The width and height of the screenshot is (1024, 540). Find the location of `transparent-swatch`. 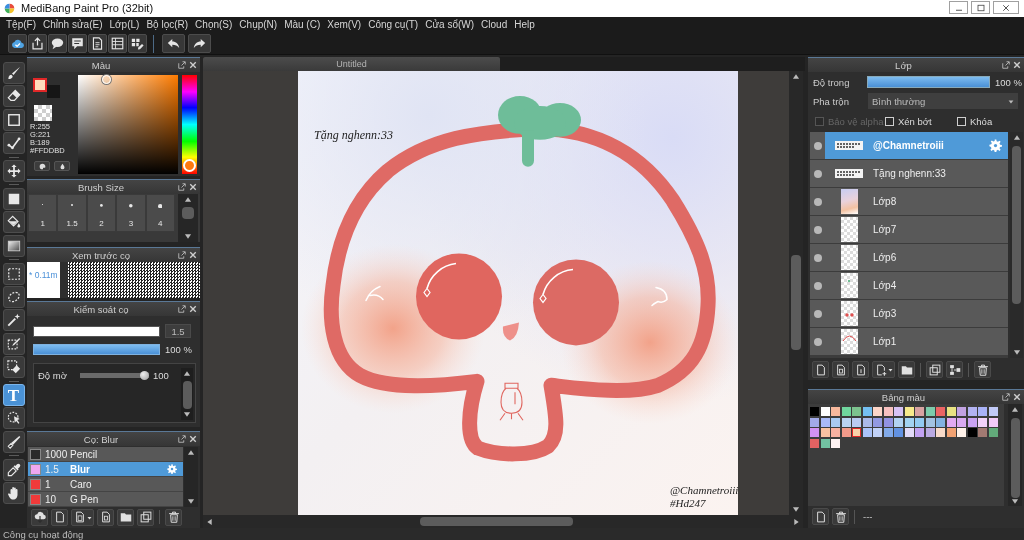

transparent-swatch is located at coordinates (43, 113).